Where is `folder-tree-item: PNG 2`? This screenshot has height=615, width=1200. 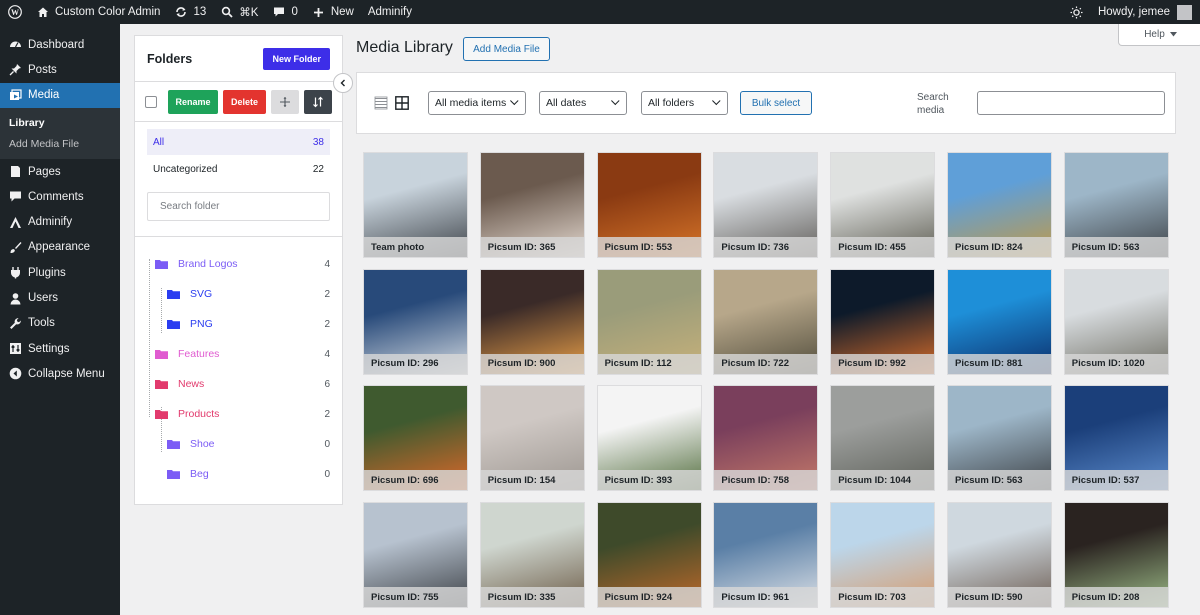
folder-tree-item: PNG 2 is located at coordinates (239, 324).